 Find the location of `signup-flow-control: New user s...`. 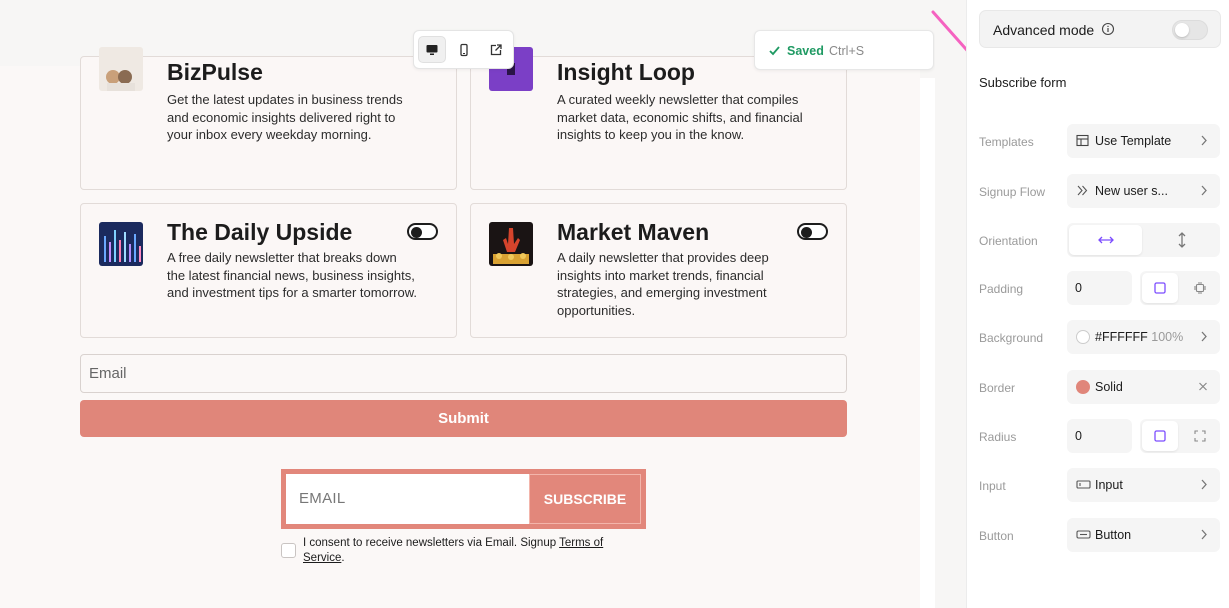

signup-flow-control: New user s... is located at coordinates (1143, 191).